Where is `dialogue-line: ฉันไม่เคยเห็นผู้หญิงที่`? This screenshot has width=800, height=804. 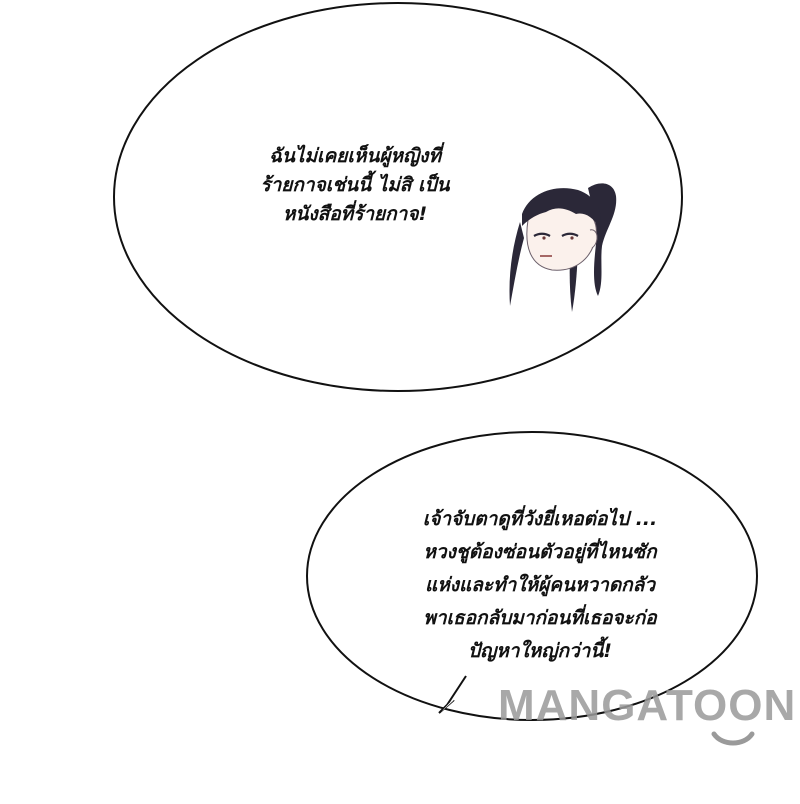 dialogue-line: ฉันไม่เคยเห็นผู้หญิงที่ is located at coordinates (354, 156).